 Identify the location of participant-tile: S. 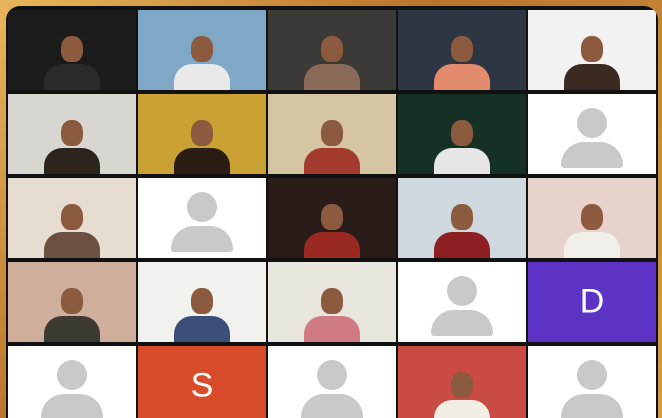
(202, 382).